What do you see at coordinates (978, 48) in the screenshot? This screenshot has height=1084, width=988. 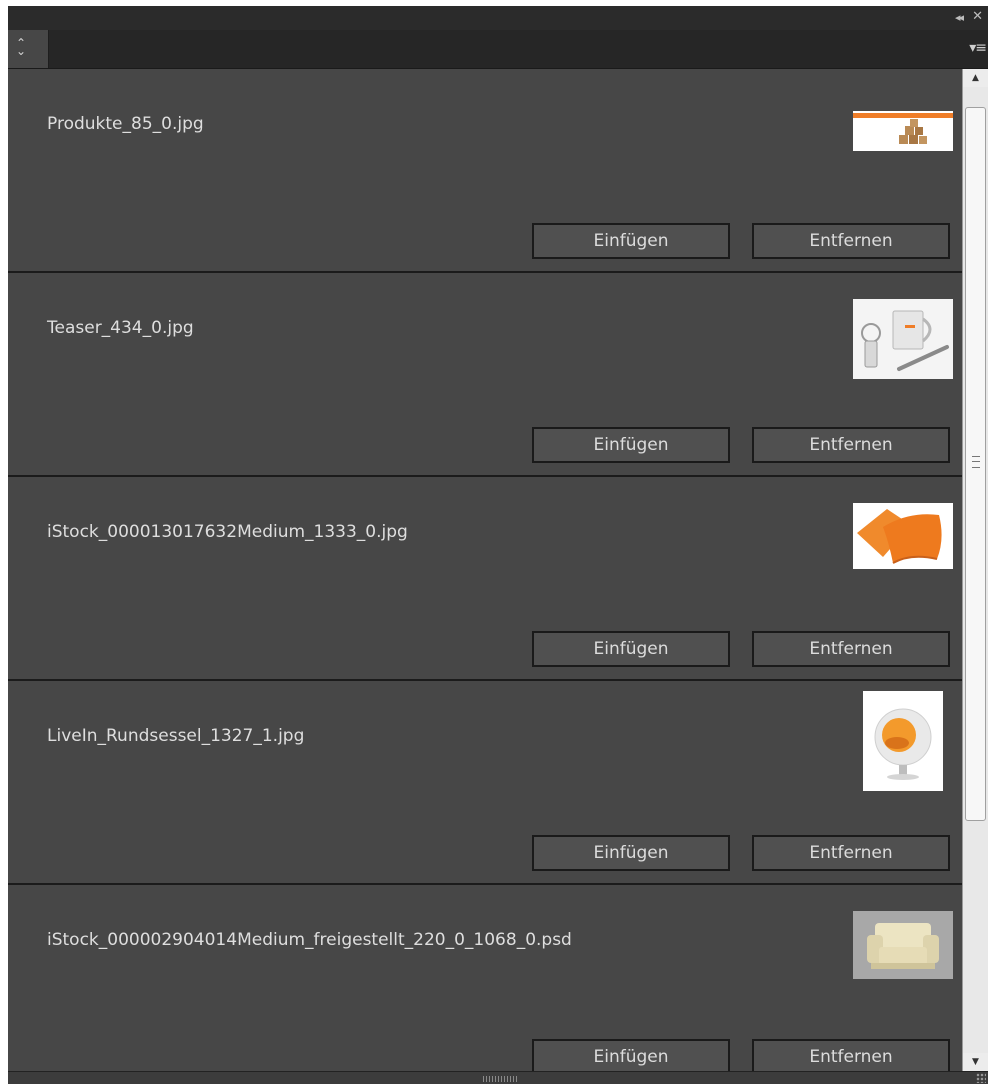 I see `panel-menu-icon: ▾≡` at bounding box center [978, 48].